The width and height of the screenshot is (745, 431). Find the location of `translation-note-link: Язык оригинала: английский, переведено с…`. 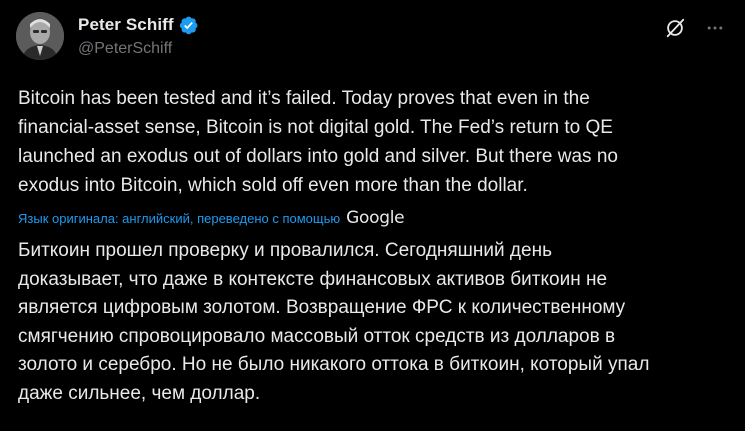

translation-note-link: Язык оригинала: английский, переведено с… is located at coordinates (179, 218).